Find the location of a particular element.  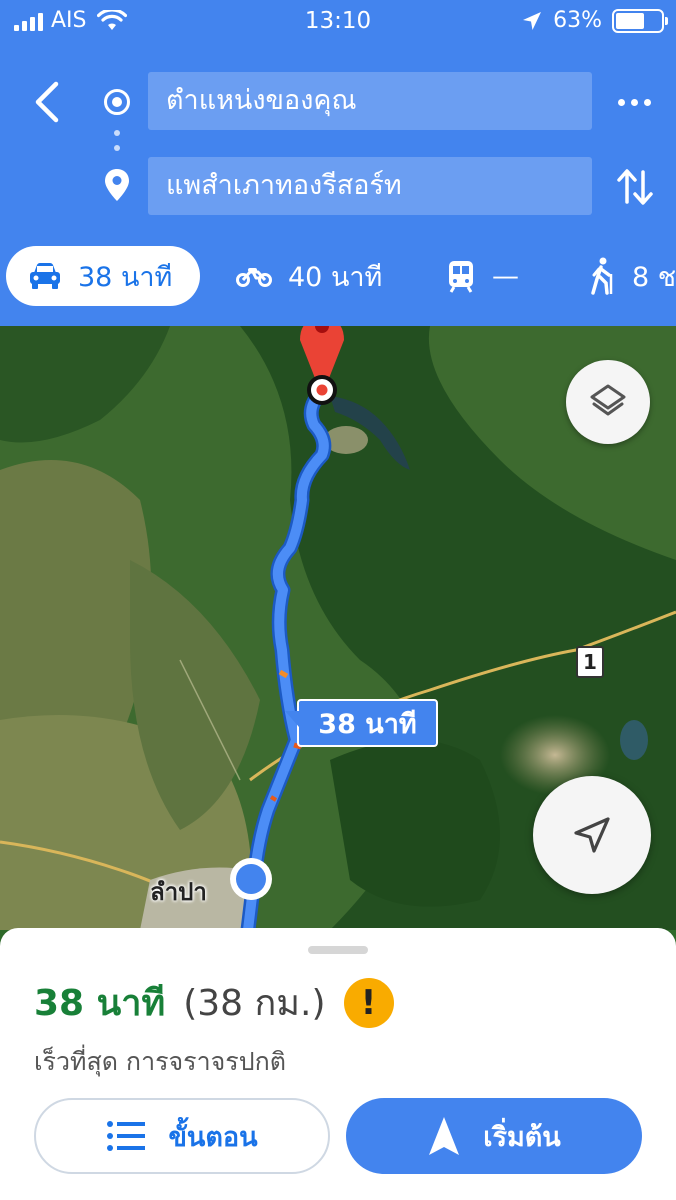

start-navigation-button: เริ่มต้น is located at coordinates (494, 1136).